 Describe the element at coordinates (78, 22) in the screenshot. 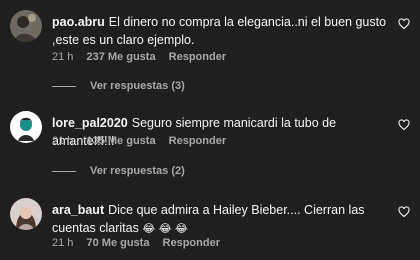

I see `username: pao.abru` at that location.